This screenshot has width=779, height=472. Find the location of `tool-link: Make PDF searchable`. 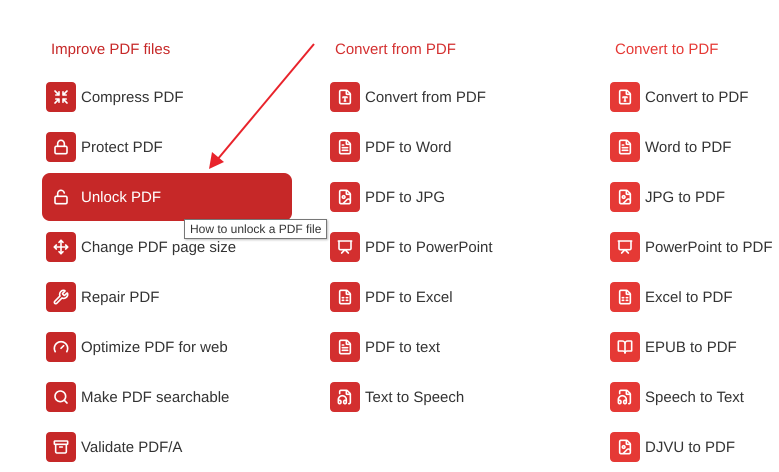

tool-link: Make PDF searchable is located at coordinates (140, 397).